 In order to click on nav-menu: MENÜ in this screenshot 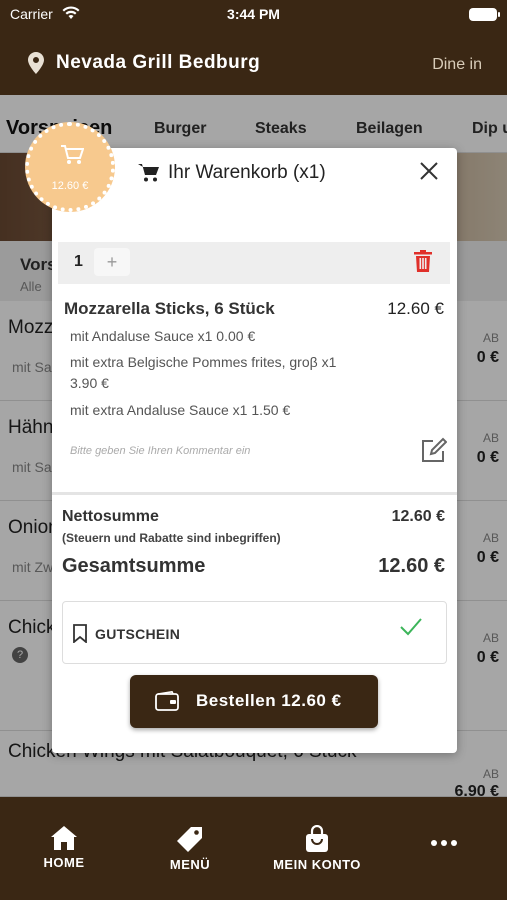, I will do `click(190, 848)`.